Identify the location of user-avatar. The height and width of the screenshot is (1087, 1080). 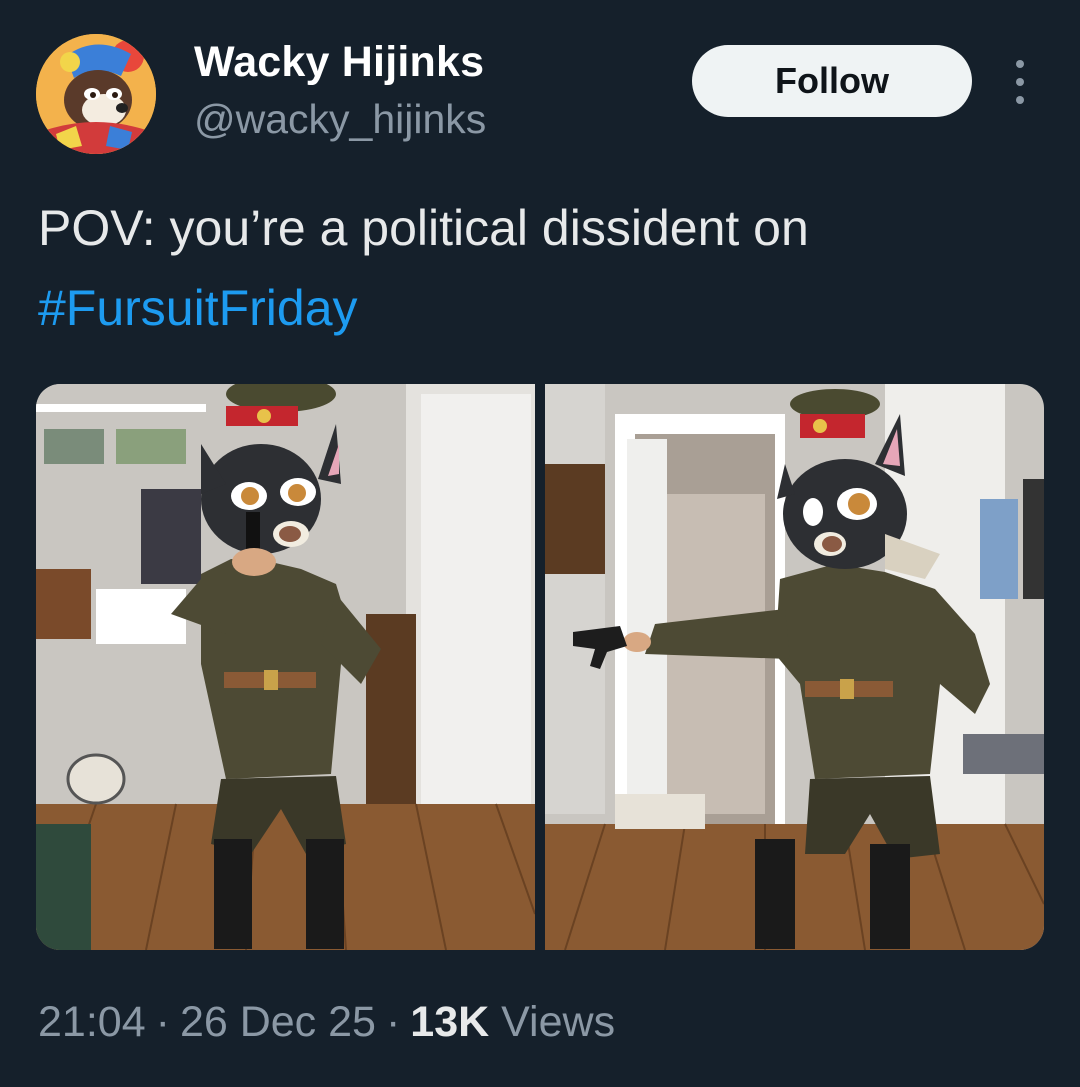
(96, 94).